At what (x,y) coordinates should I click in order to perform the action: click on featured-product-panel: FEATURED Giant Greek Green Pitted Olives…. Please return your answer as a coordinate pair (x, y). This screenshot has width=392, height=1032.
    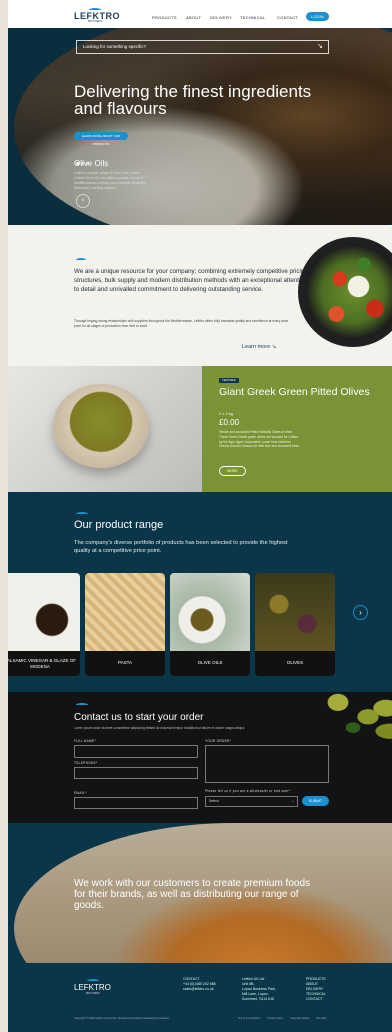
    Looking at the image, I should click on (297, 429).